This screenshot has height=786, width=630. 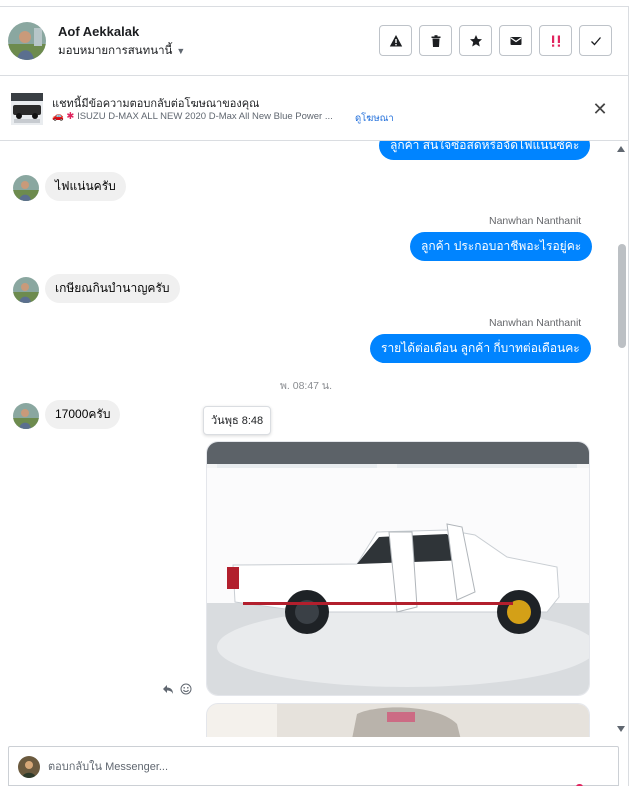 What do you see at coordinates (85, 186) in the screenshot?
I see `message-bubble-incoming: ไฟแน่นครับ` at bounding box center [85, 186].